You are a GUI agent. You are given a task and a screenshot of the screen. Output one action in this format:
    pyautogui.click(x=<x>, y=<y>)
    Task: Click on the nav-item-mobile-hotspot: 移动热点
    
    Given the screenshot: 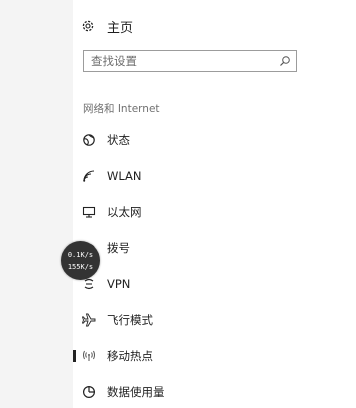 What is the action you would take?
    pyautogui.click(x=214, y=356)
    